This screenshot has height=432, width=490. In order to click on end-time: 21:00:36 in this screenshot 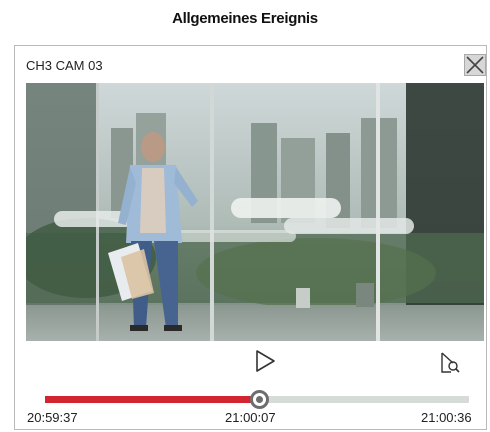, I will do `click(446, 417)`.